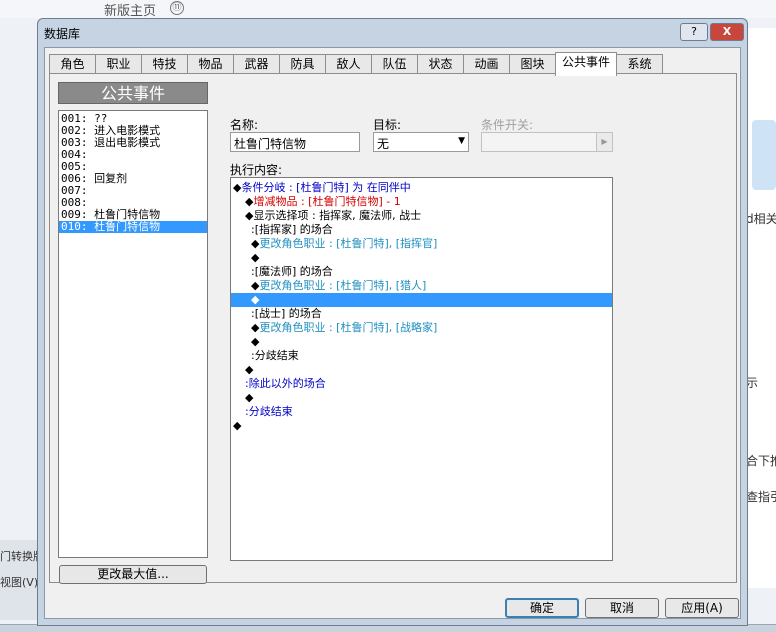 The image size is (776, 632). Describe the element at coordinates (256, 170) in the screenshot. I see `content-label: 执行内容:` at that location.